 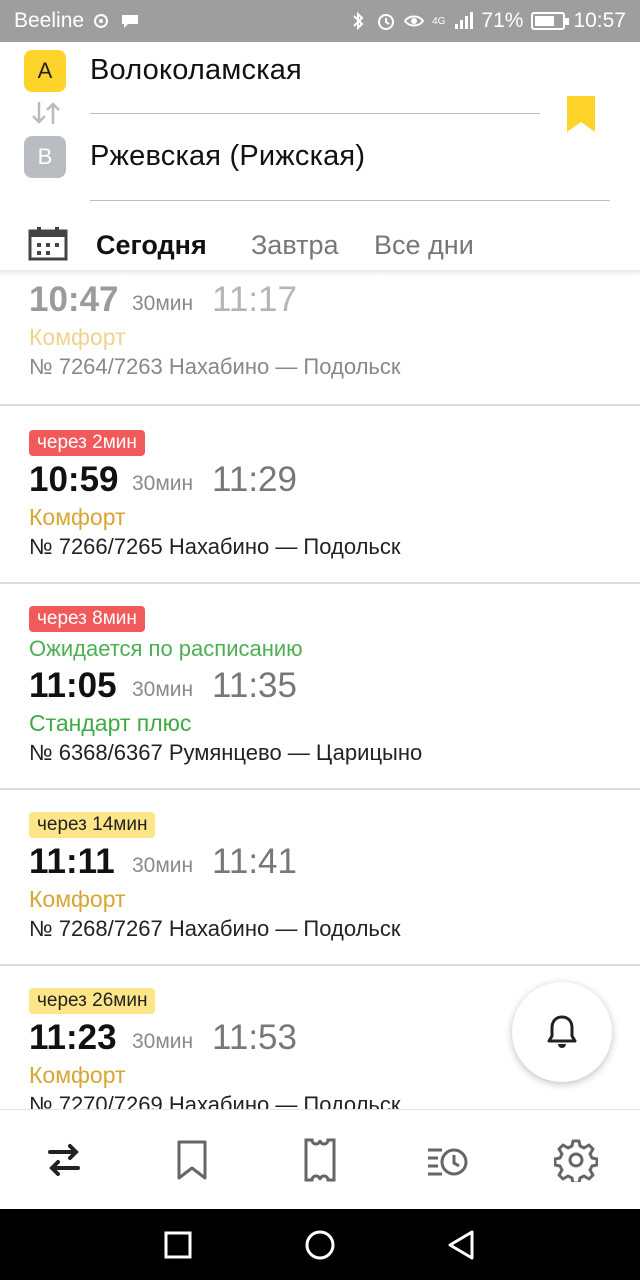 I want to click on countdown-badge: через 8мин, so click(x=87, y=619).